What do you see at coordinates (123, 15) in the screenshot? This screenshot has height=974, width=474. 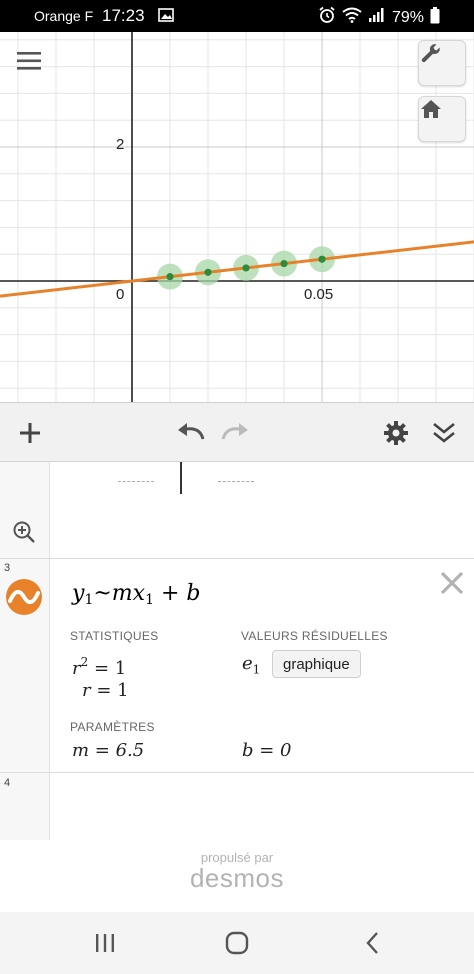 I see `clock: 17:23` at bounding box center [123, 15].